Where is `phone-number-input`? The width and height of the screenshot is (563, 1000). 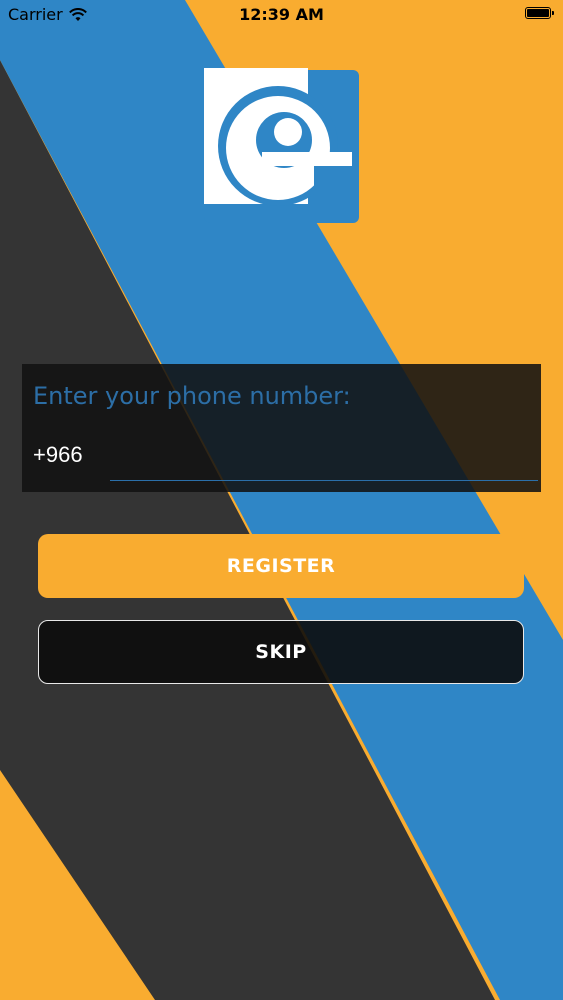
phone-number-input is located at coordinates (324, 458).